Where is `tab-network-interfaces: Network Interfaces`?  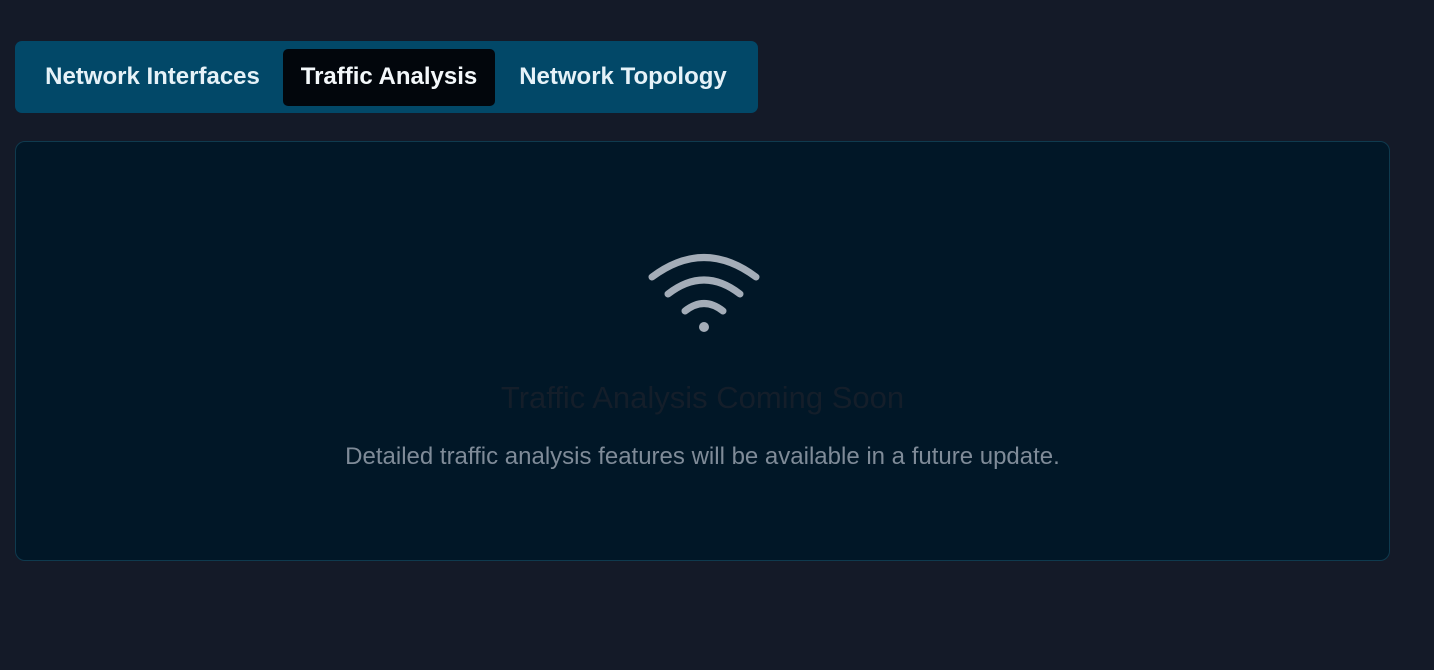
tab-network-interfaces: Network Interfaces is located at coordinates (152, 77).